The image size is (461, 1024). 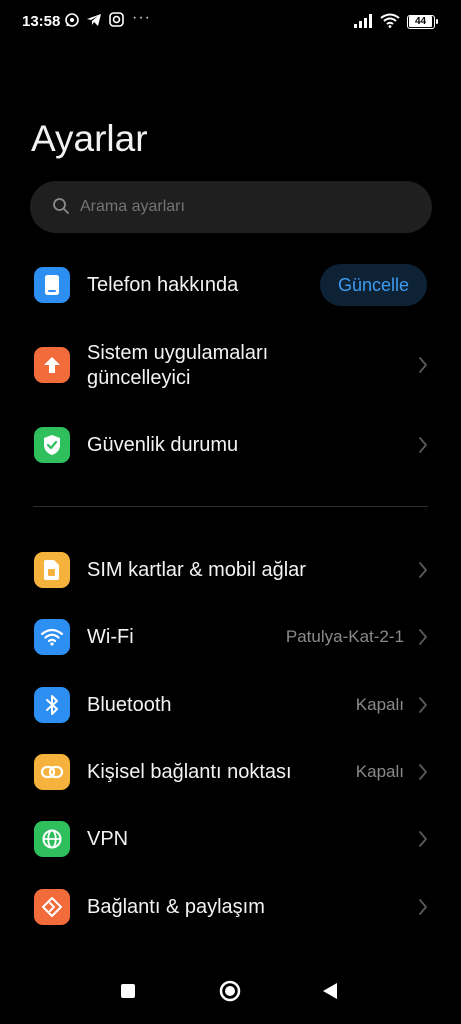 What do you see at coordinates (230, 705) in the screenshot?
I see `settings-item-bluetooth: Bluetooth Kapalı` at bounding box center [230, 705].